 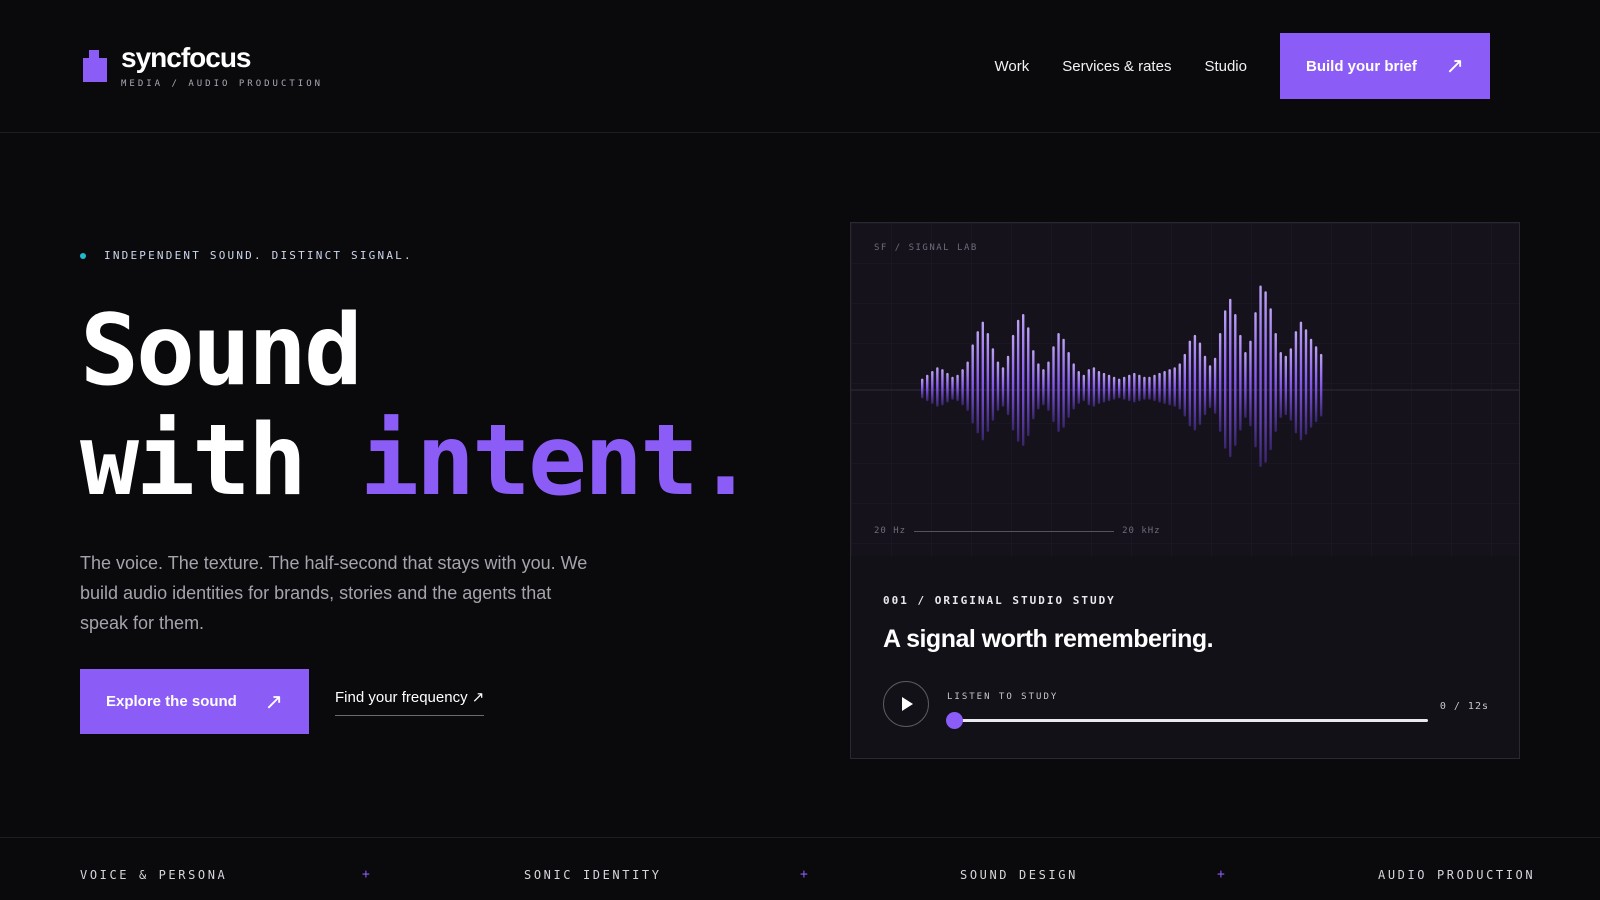 I want to click on hero-eyebrow: INDEPENDENT SOUND. DISTINCT SIGNAL., so click(x=246, y=255).